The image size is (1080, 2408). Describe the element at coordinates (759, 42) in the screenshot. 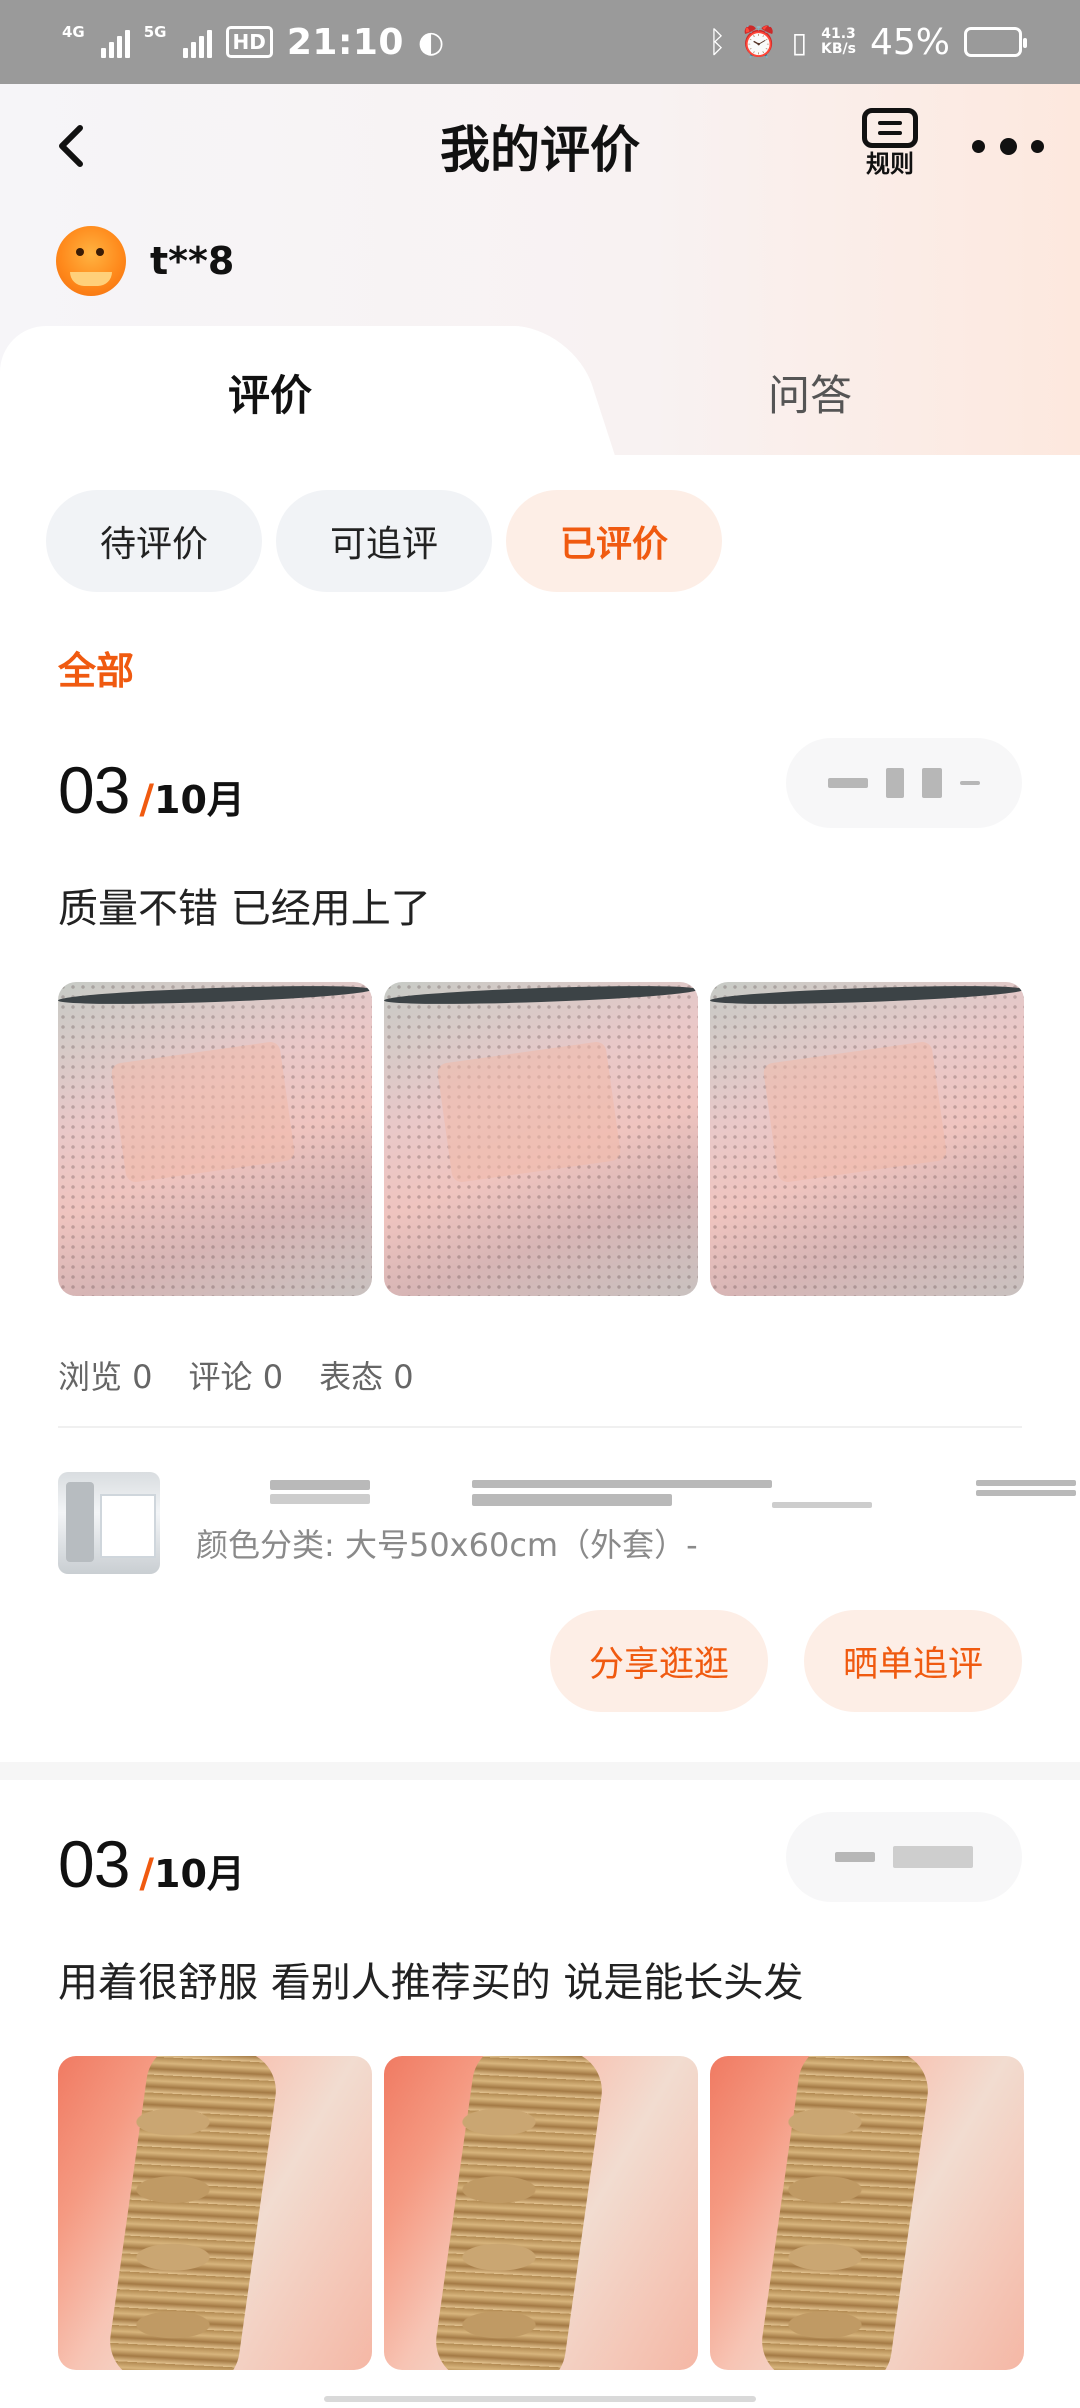

I see `alarm-icon: ⏰` at that location.